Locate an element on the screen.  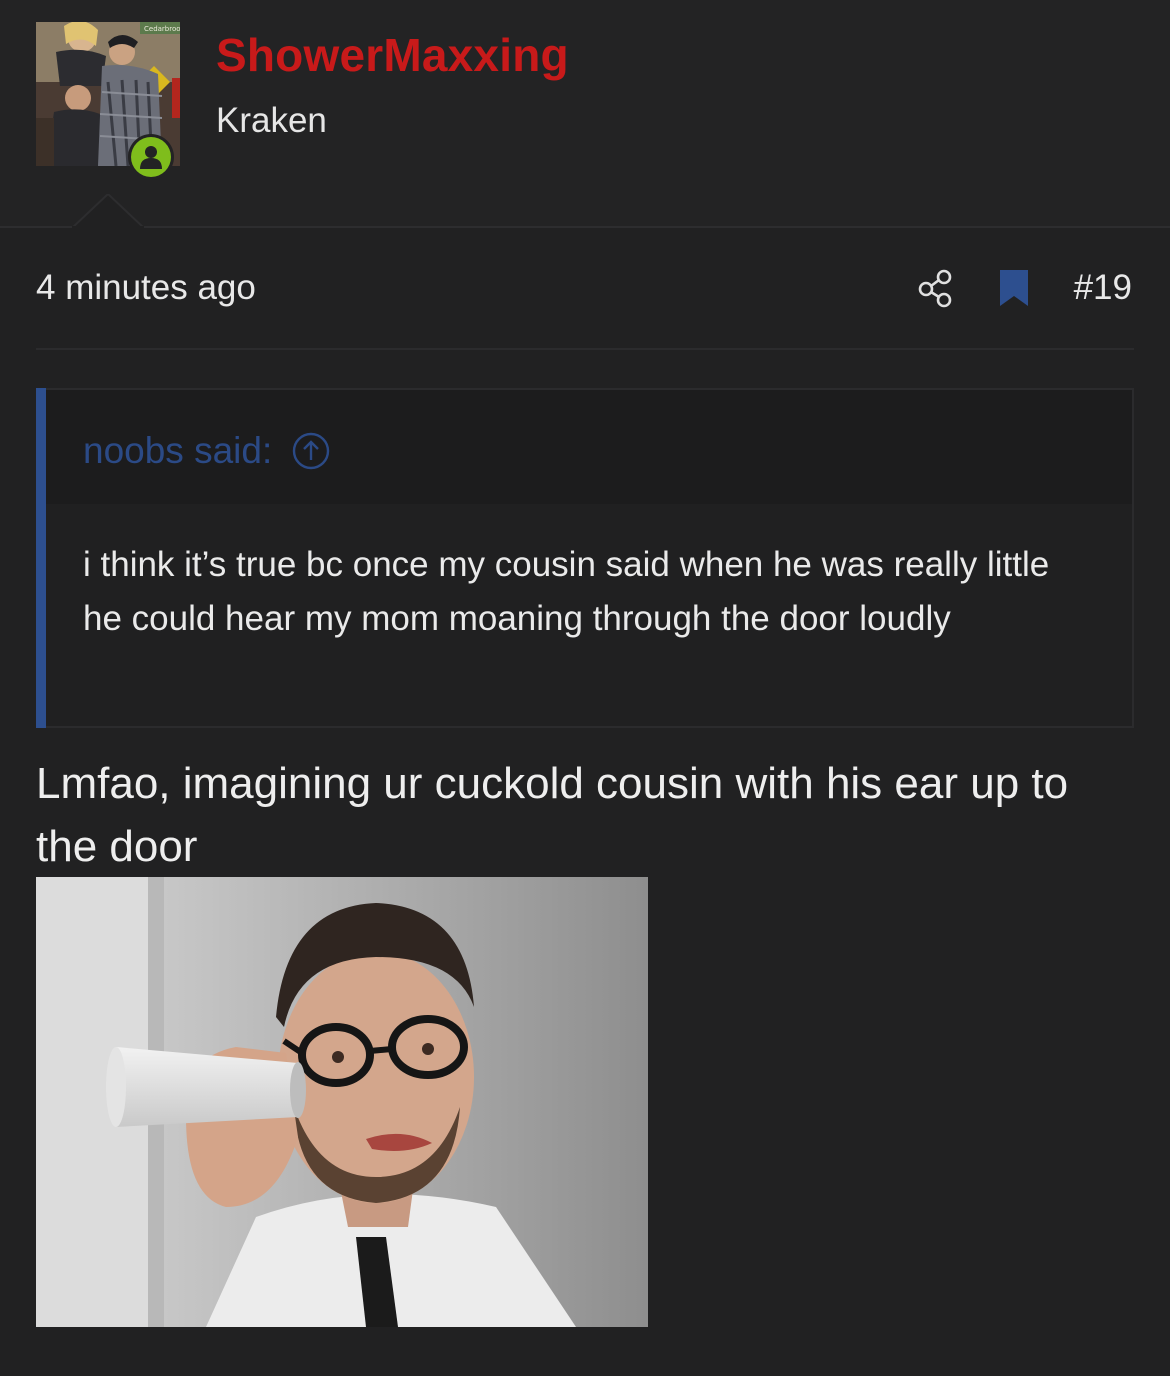
arrow-up-circle-icon is located at coordinates (311, 451).